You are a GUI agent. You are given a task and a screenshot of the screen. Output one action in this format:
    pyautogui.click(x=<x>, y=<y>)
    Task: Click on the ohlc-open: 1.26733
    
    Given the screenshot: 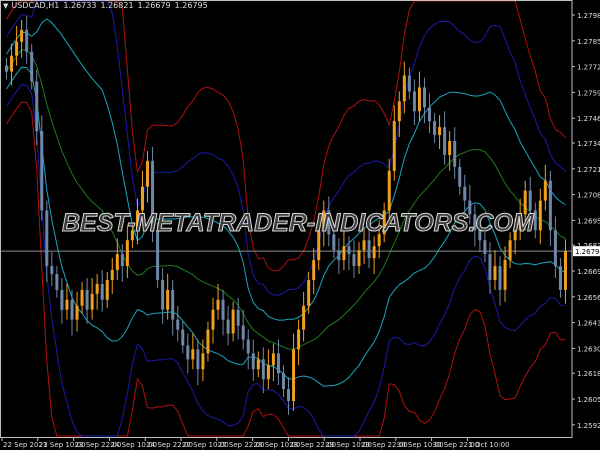 What is the action you would take?
    pyautogui.click(x=80, y=5)
    